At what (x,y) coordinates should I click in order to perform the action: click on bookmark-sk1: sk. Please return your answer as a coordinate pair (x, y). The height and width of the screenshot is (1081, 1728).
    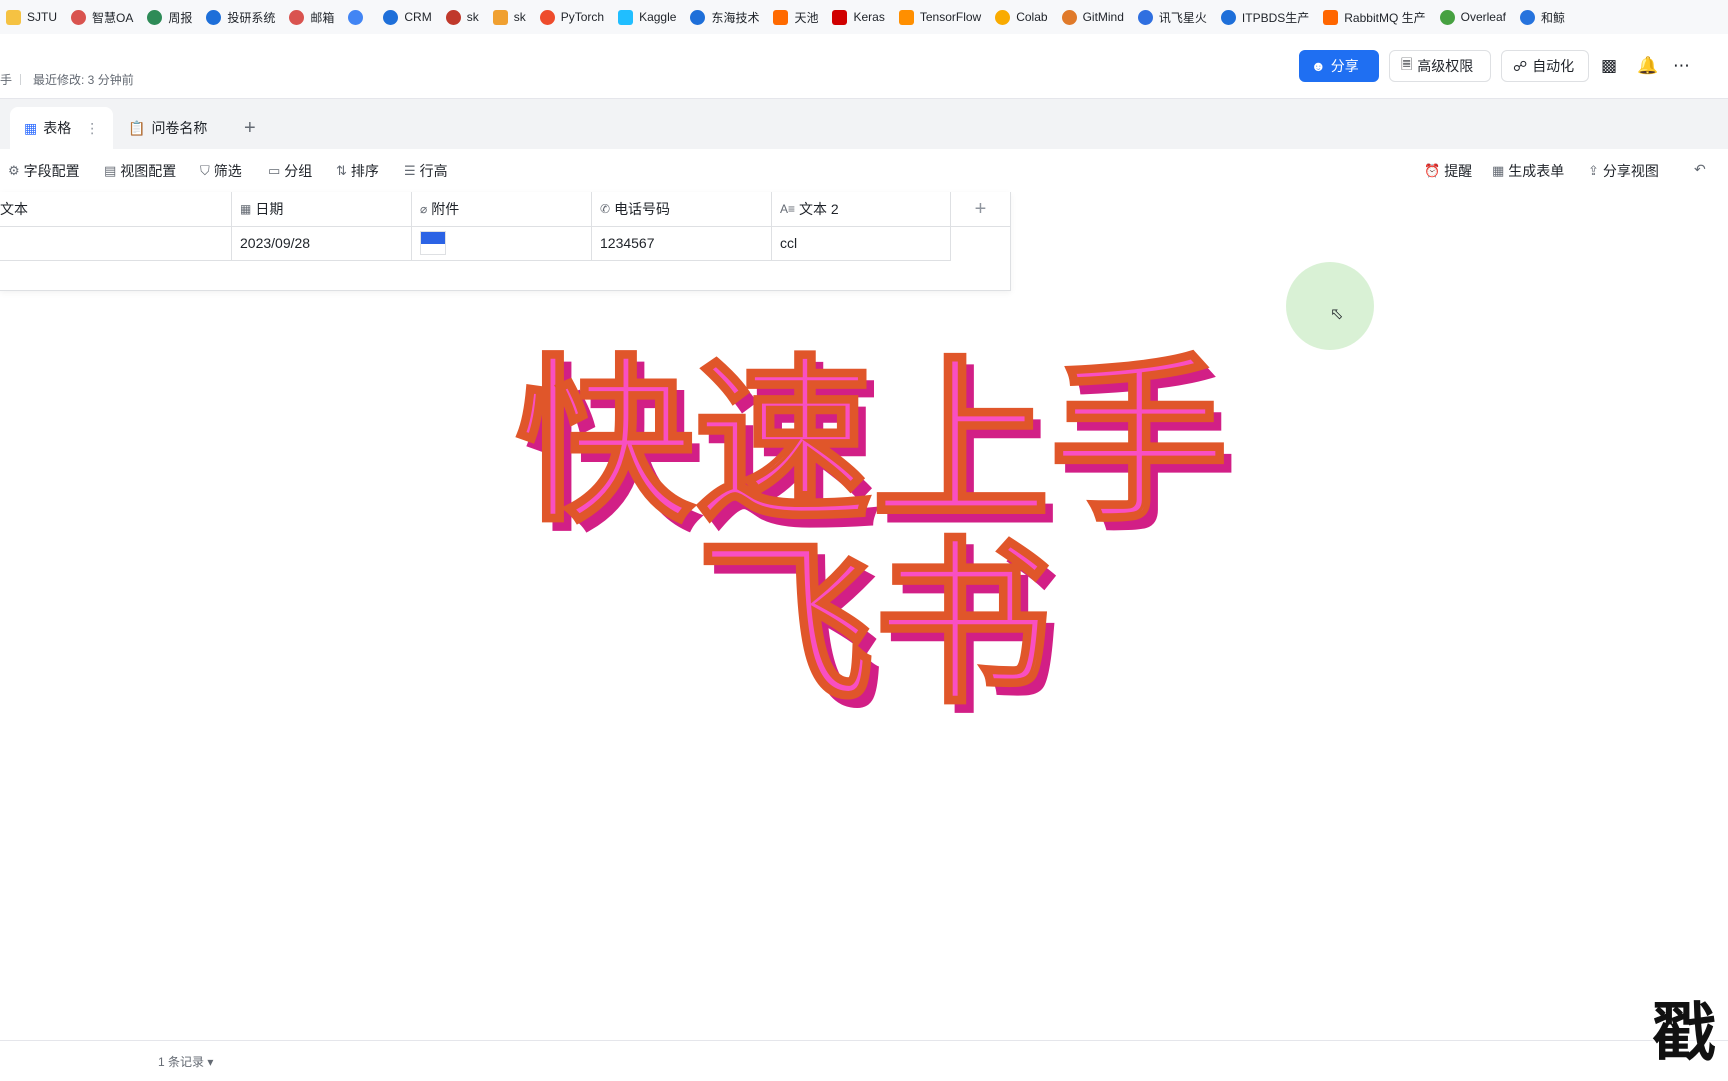
    Looking at the image, I should click on (462, 17).